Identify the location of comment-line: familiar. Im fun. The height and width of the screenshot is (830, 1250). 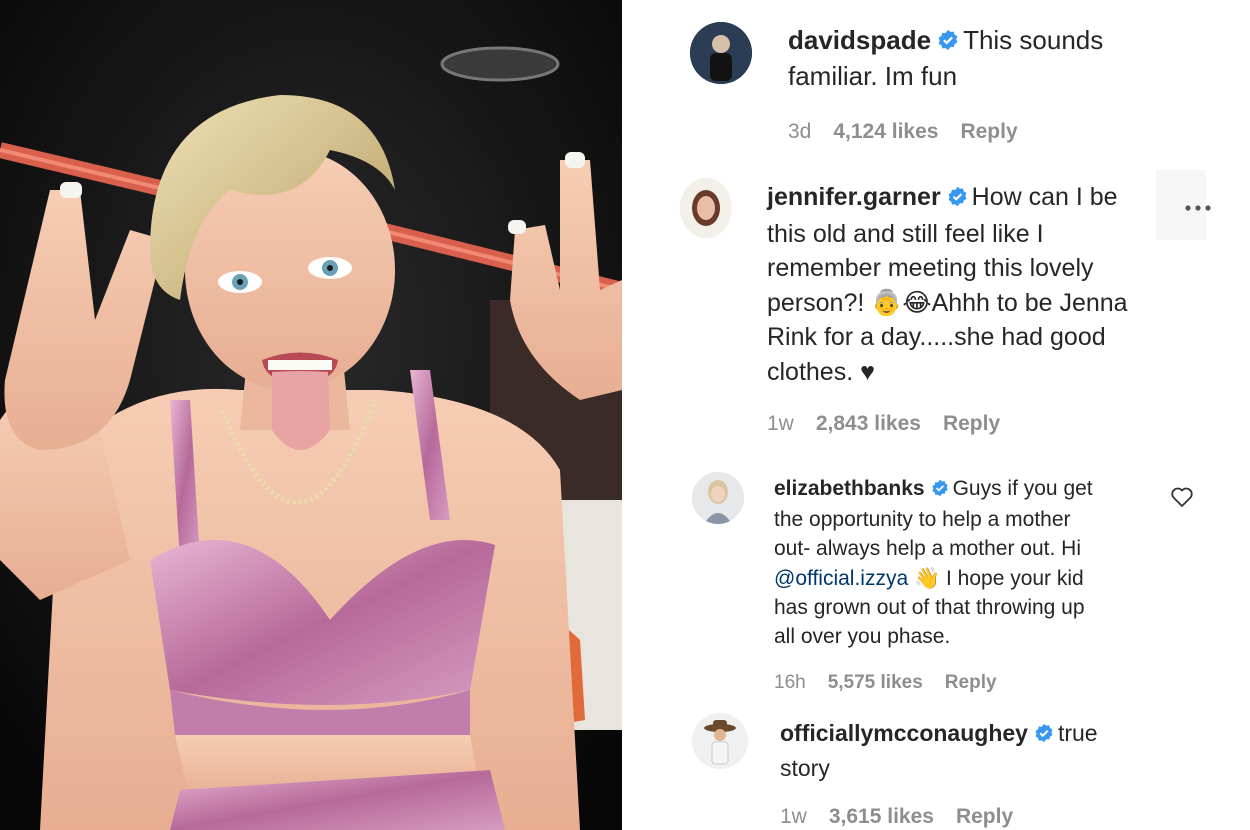
(873, 75).